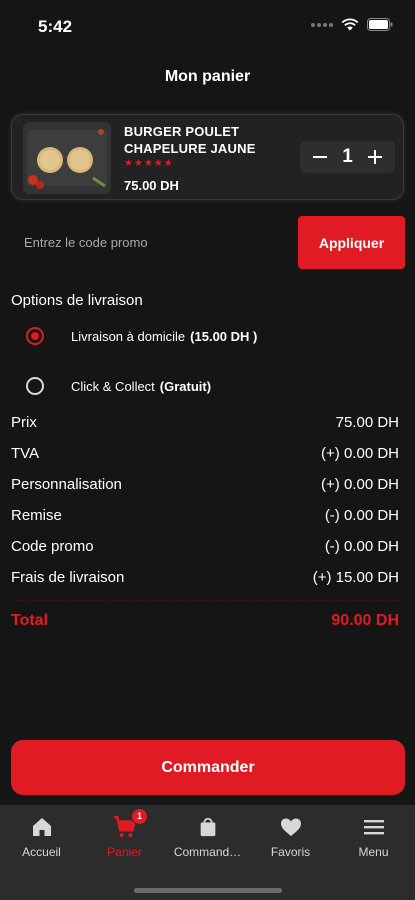 The height and width of the screenshot is (900, 415). I want to click on increase-quantity-button, so click(375, 157).